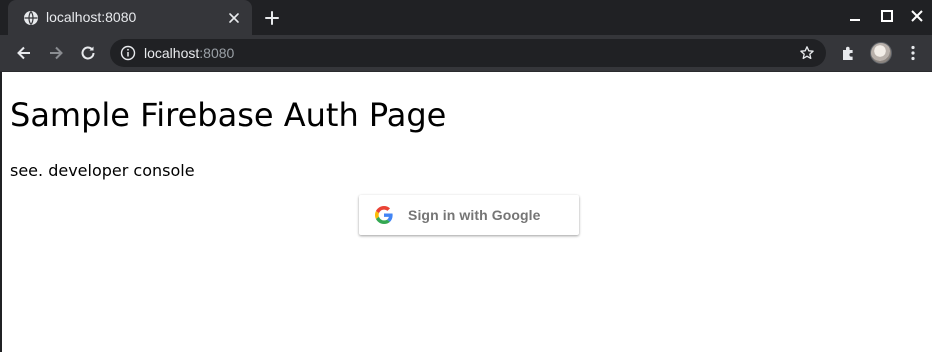 The image size is (932, 352). I want to click on window-close-icon, so click(917, 16).